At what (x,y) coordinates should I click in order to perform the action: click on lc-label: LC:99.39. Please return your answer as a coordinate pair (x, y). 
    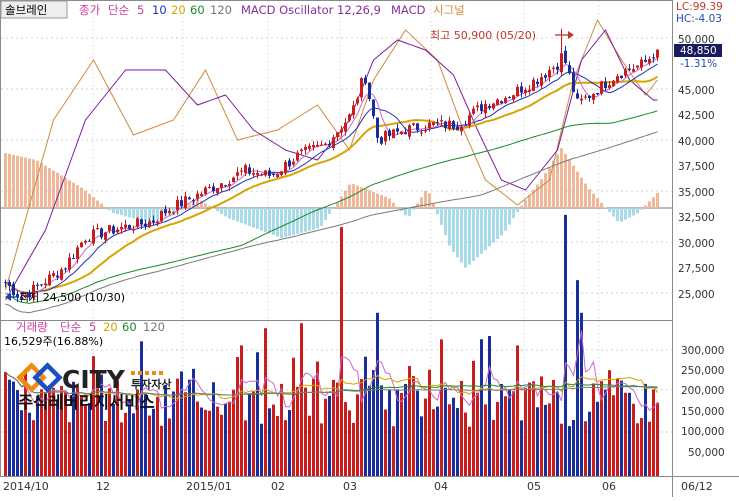
    Looking at the image, I should click on (699, 7).